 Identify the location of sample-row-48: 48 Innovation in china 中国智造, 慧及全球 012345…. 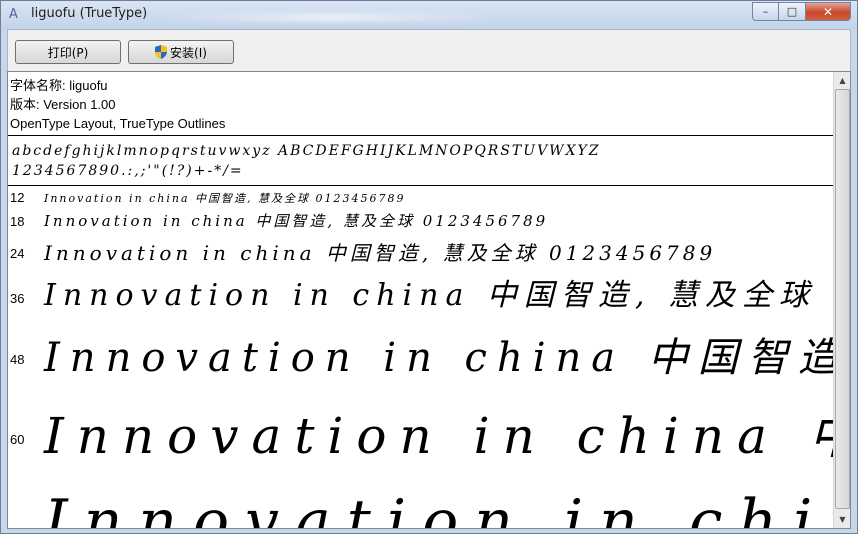
(421, 351).